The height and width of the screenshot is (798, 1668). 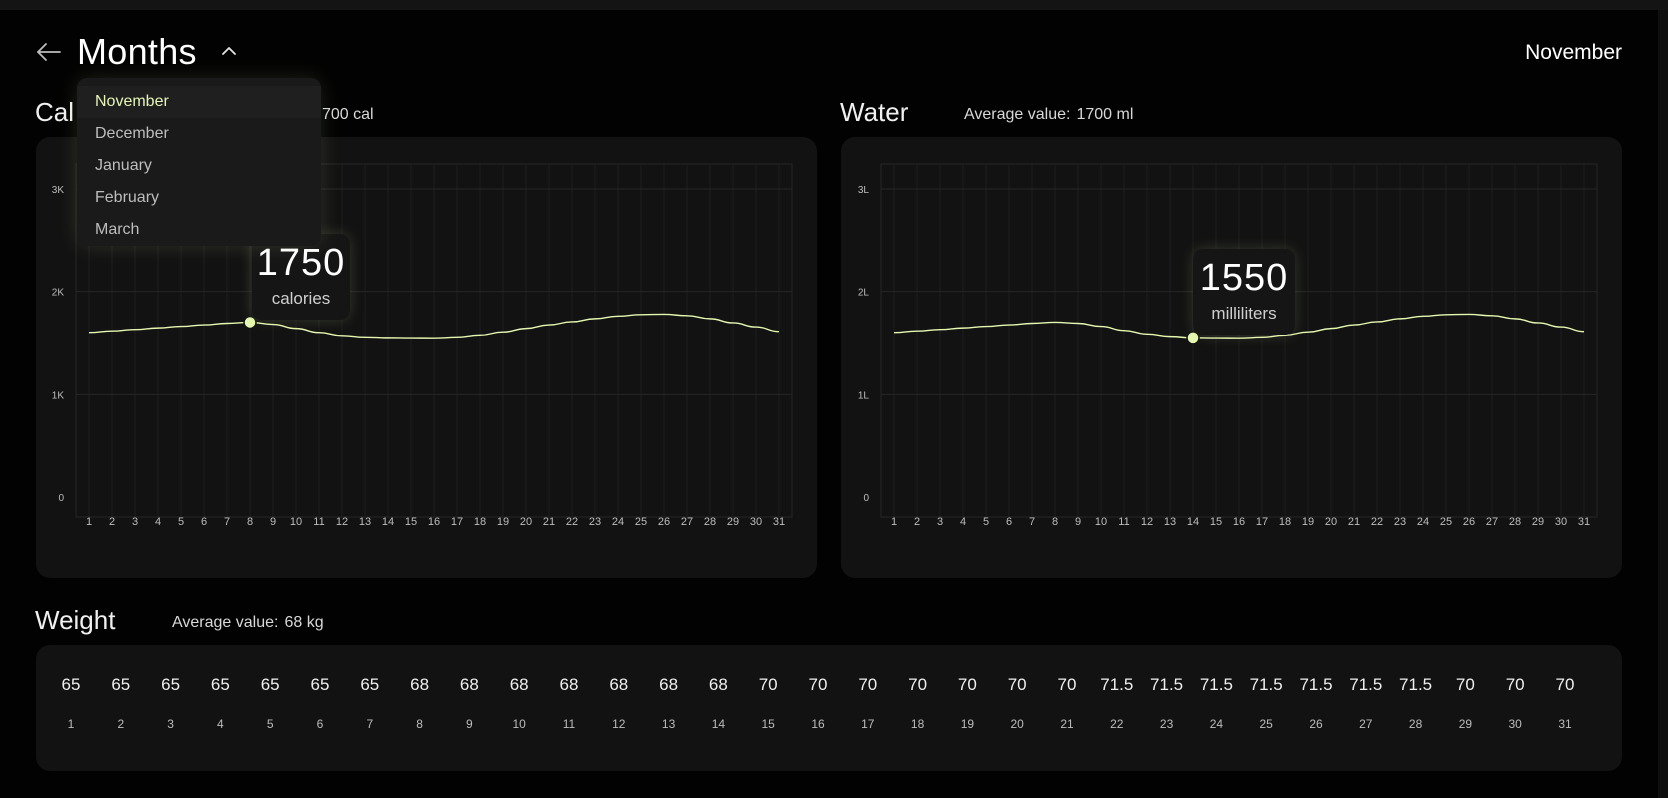 What do you see at coordinates (61, 498) in the screenshot?
I see `calories-y-tick-label: 0` at bounding box center [61, 498].